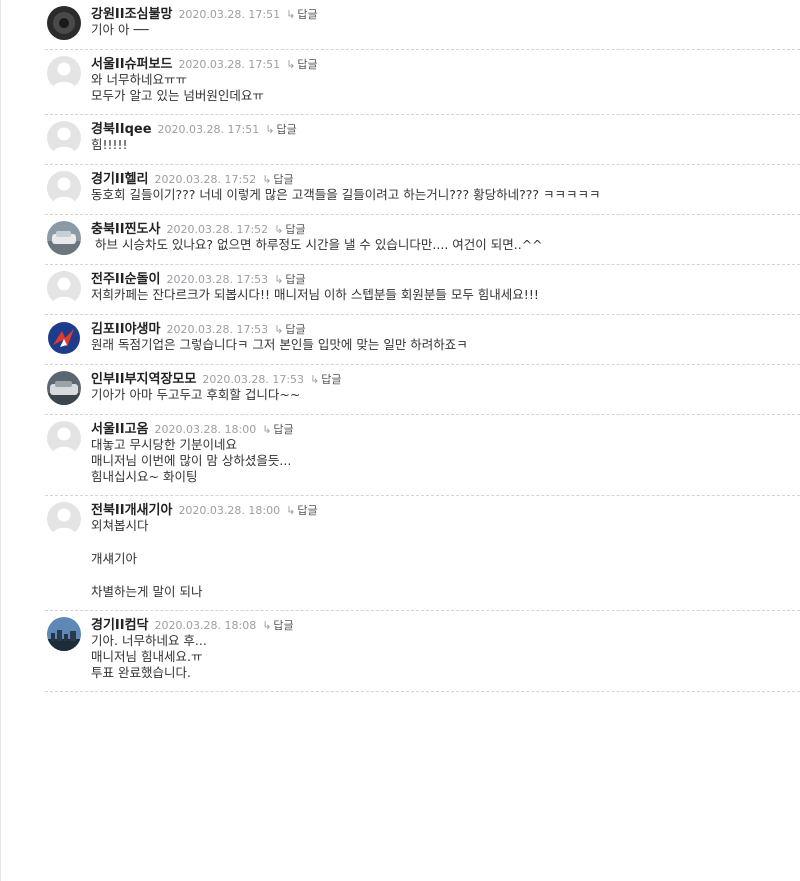 The image size is (800, 881). Describe the element at coordinates (120, 525) in the screenshot. I see `comment-line: 외쳐봅시다` at that location.